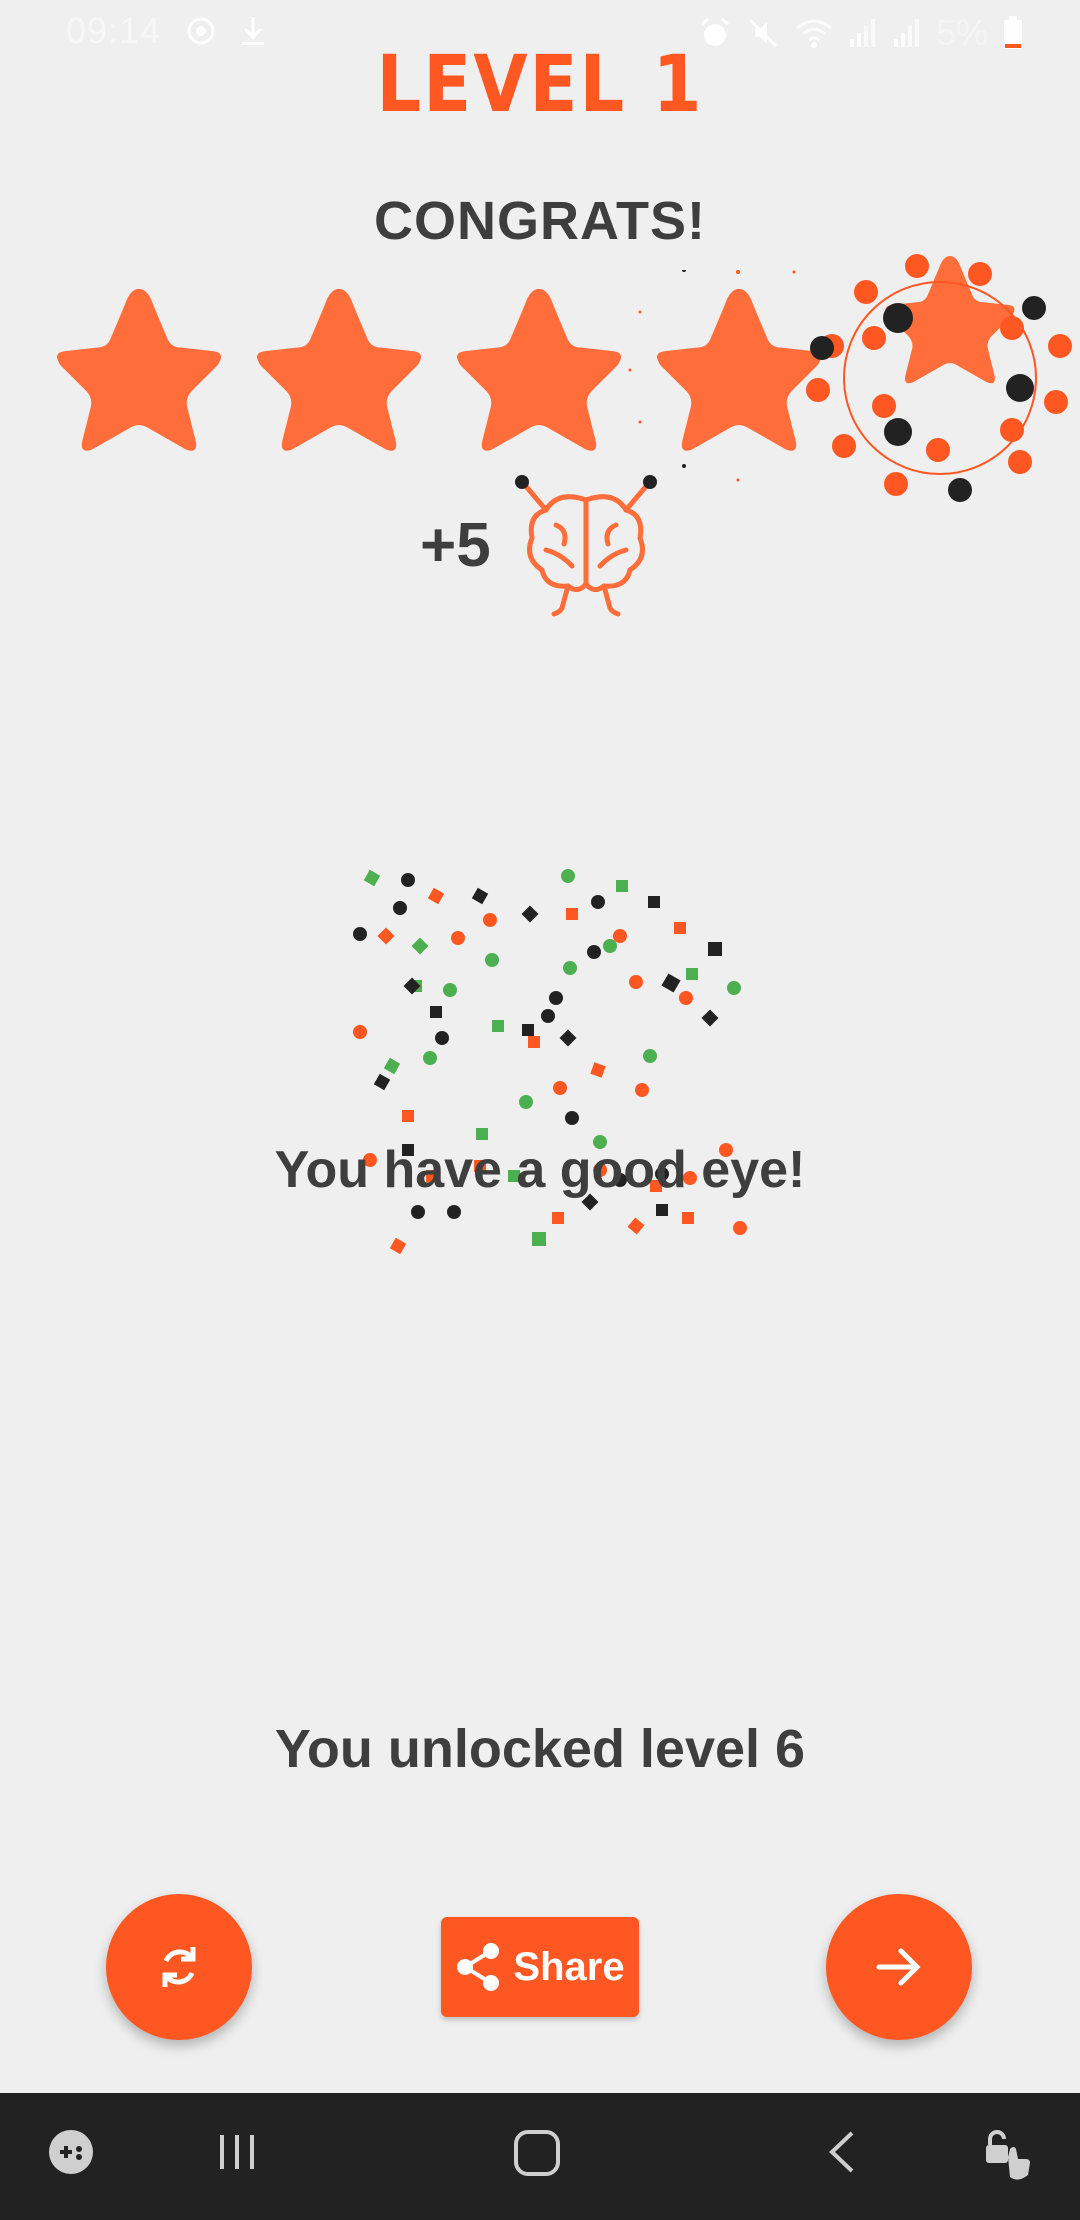 The image size is (1080, 2220). Describe the element at coordinates (540, 1170) in the screenshot. I see `result-message: You have a good eye!` at that location.